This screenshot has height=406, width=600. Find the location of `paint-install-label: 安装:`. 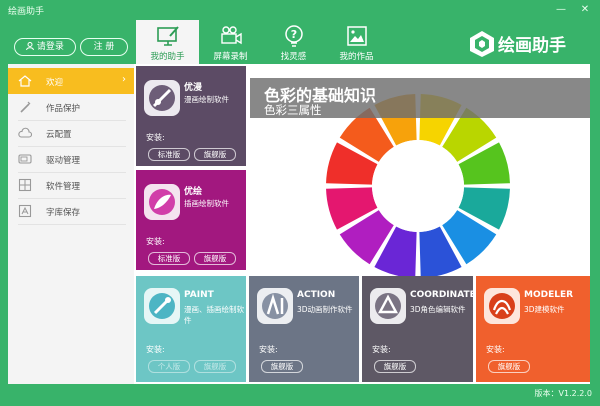

paint-install-label: 安装: is located at coordinates (155, 349).